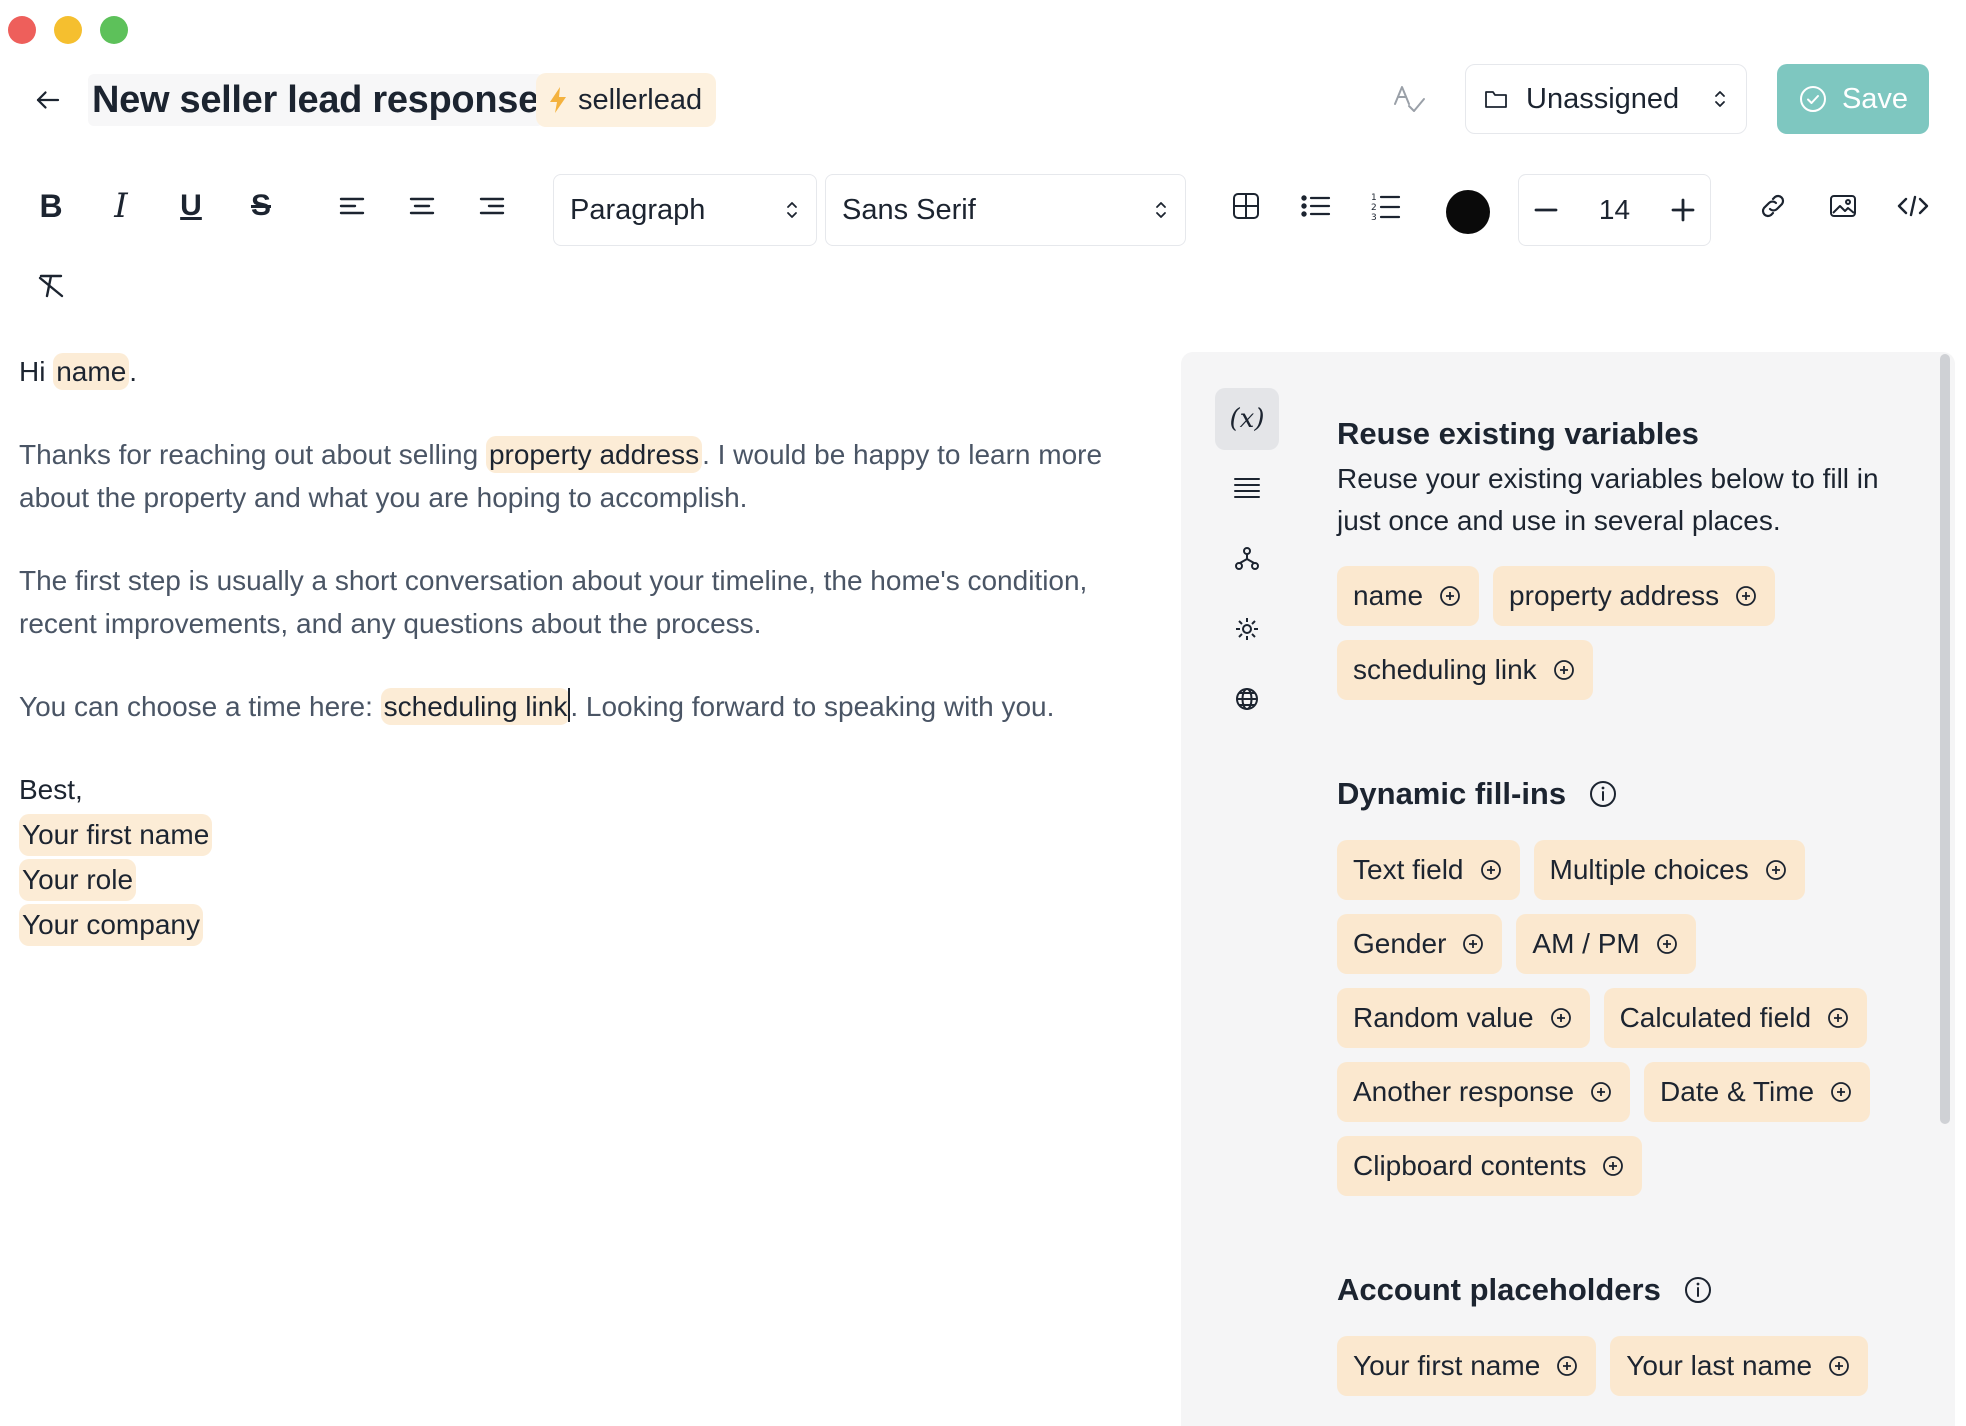  I want to click on minus-icon, so click(1546, 210).